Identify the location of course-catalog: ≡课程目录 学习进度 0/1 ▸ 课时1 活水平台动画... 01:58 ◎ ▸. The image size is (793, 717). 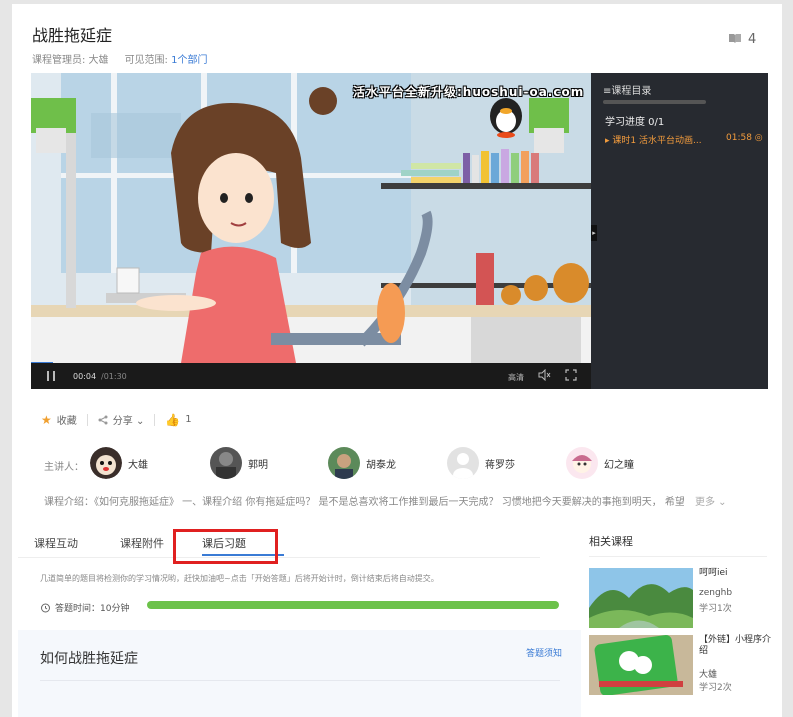
(679, 231).